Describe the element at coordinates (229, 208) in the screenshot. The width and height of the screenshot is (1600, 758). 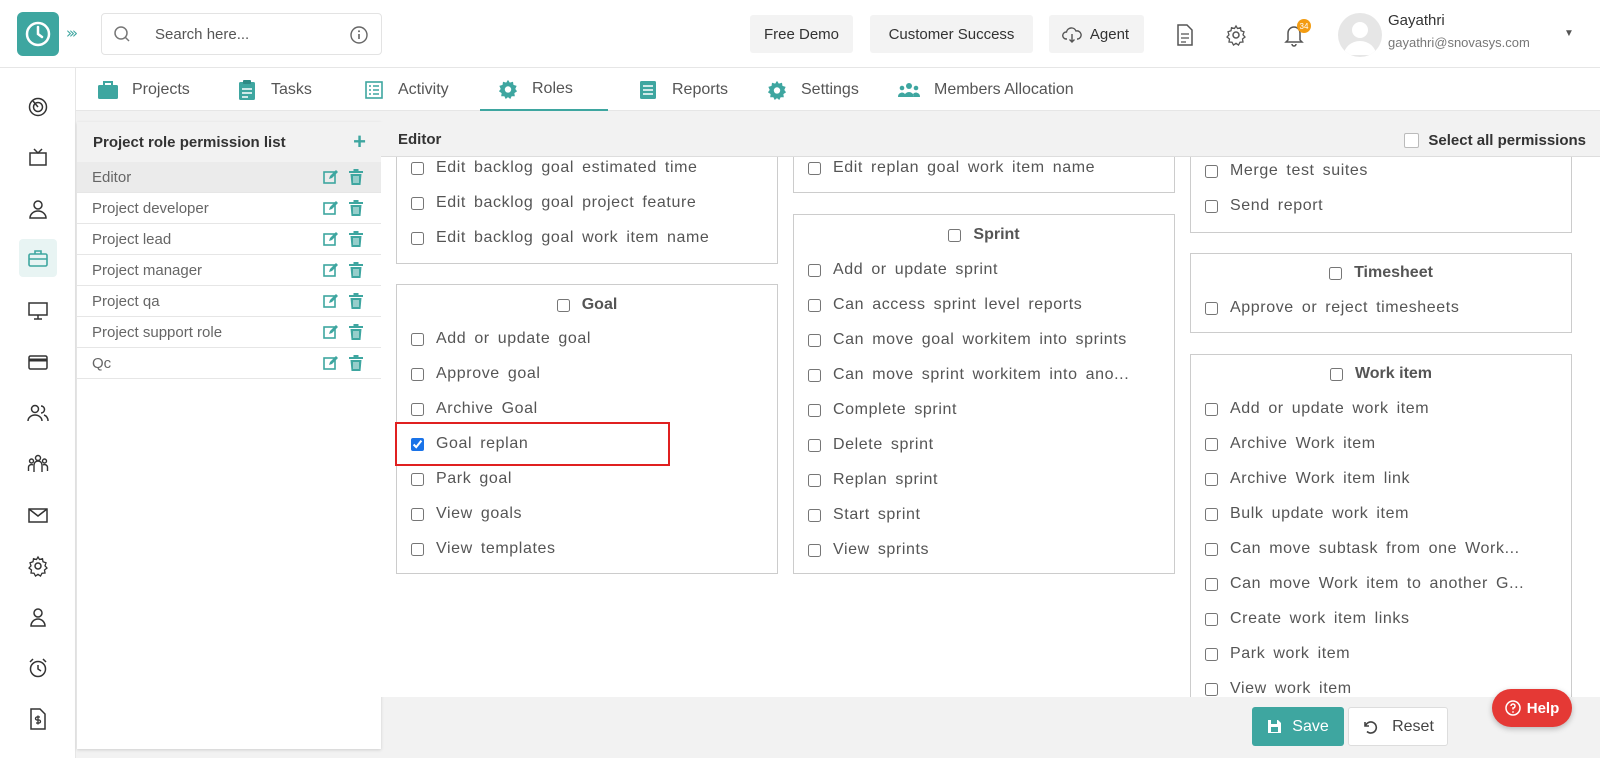
I see `role-item: Project developer` at that location.